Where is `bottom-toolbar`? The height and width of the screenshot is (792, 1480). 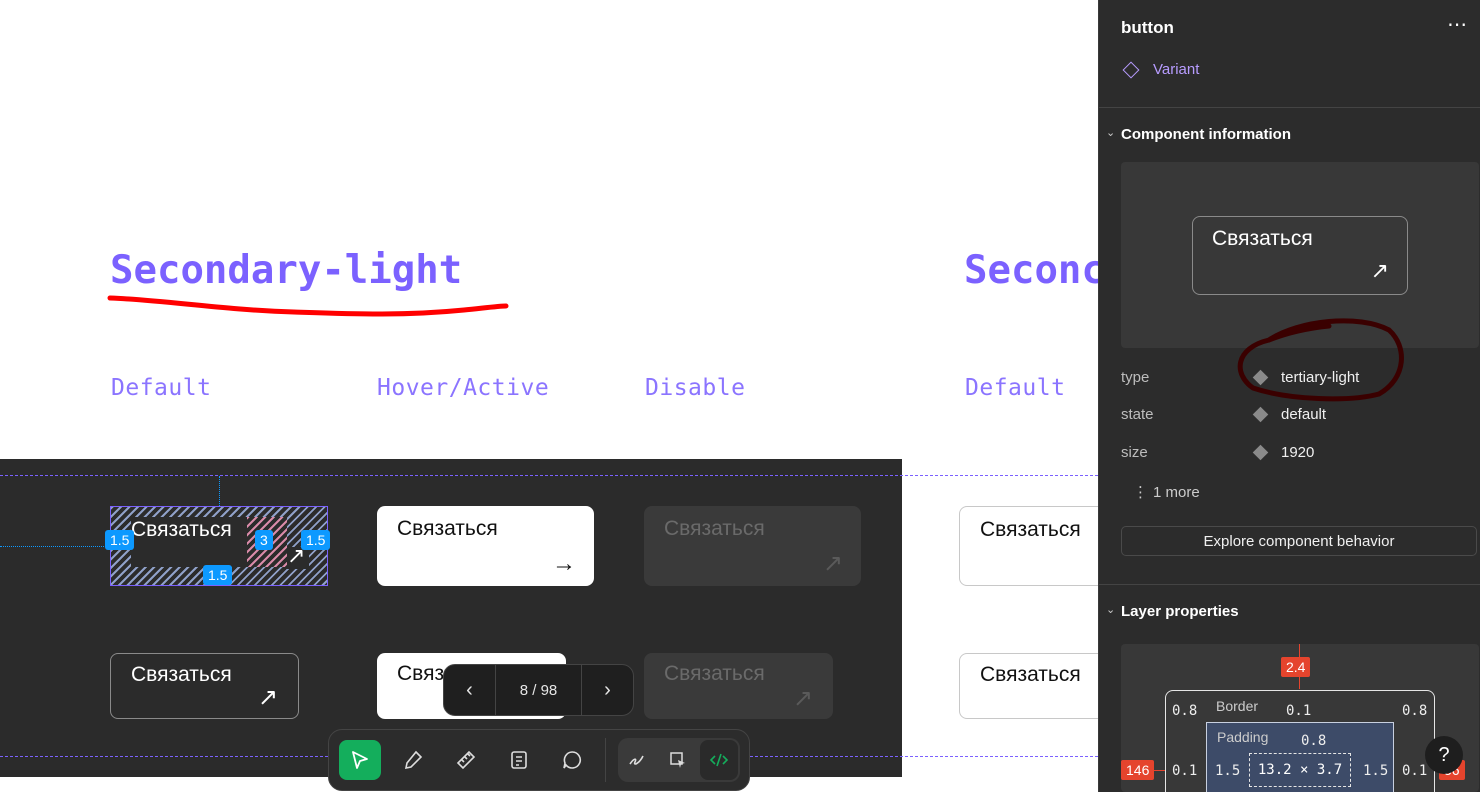
bottom-toolbar is located at coordinates (539, 760).